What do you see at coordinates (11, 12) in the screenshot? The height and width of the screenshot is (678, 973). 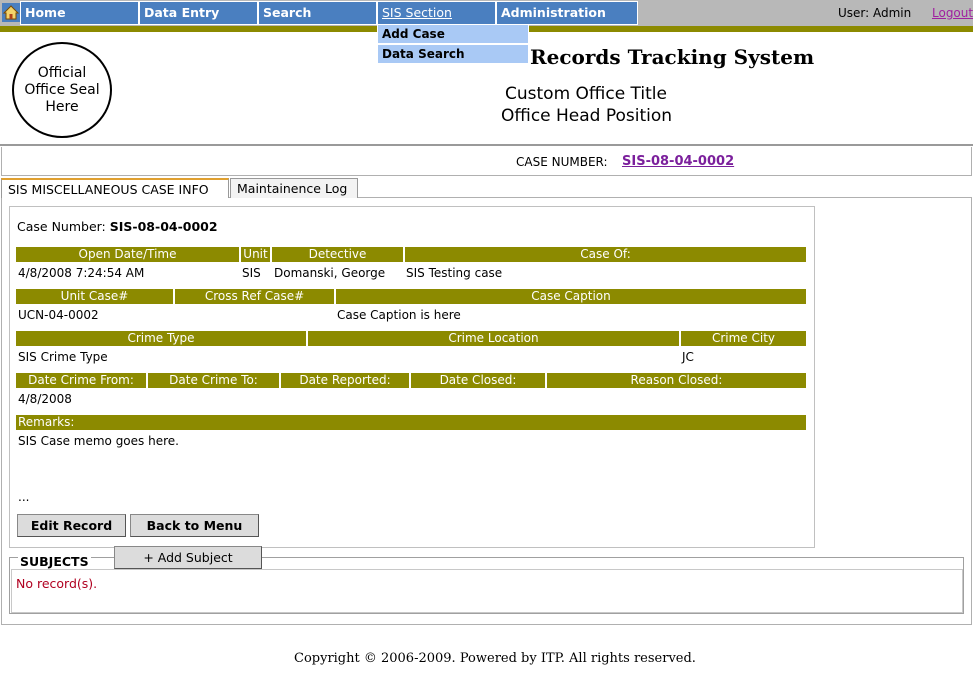 I see `home-icon` at bounding box center [11, 12].